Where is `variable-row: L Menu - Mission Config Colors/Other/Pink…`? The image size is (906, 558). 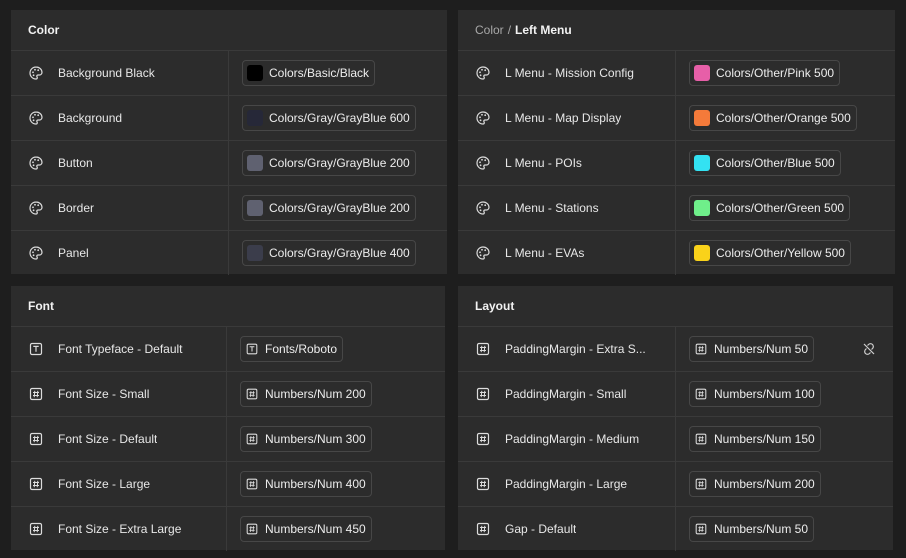 variable-row: L Menu - Mission Config Colors/Other/Pink… is located at coordinates (676, 73).